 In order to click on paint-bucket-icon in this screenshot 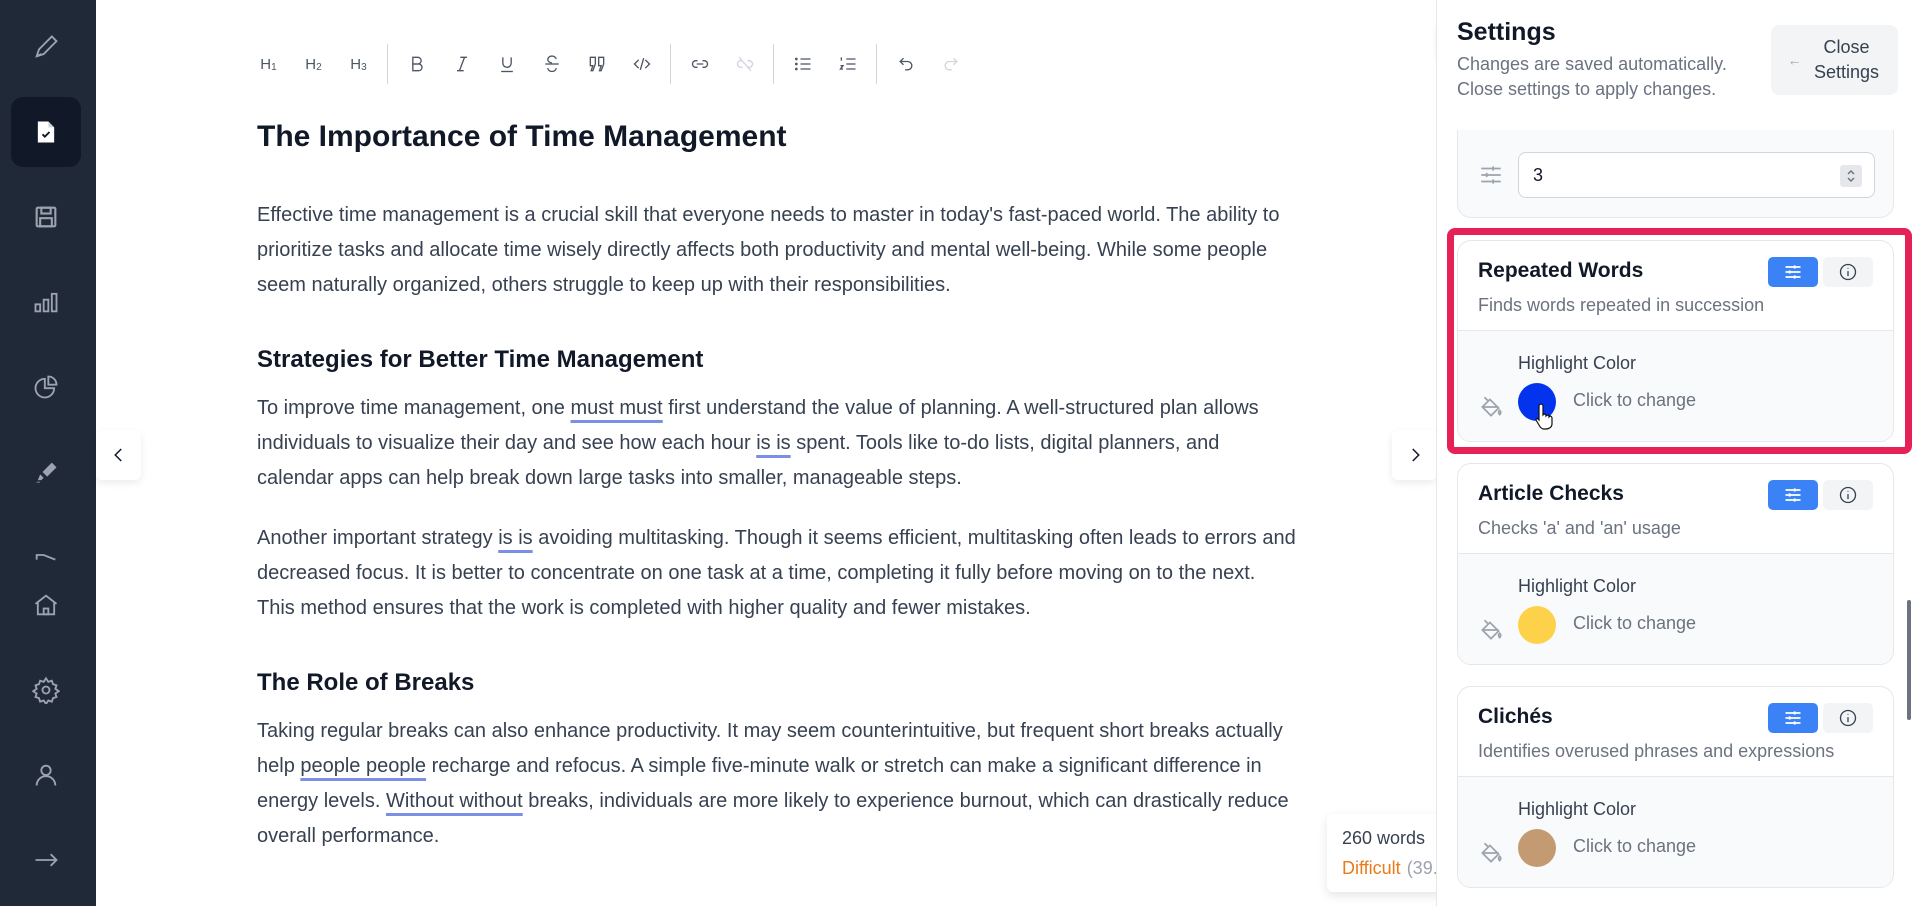, I will do `click(1491, 852)`.